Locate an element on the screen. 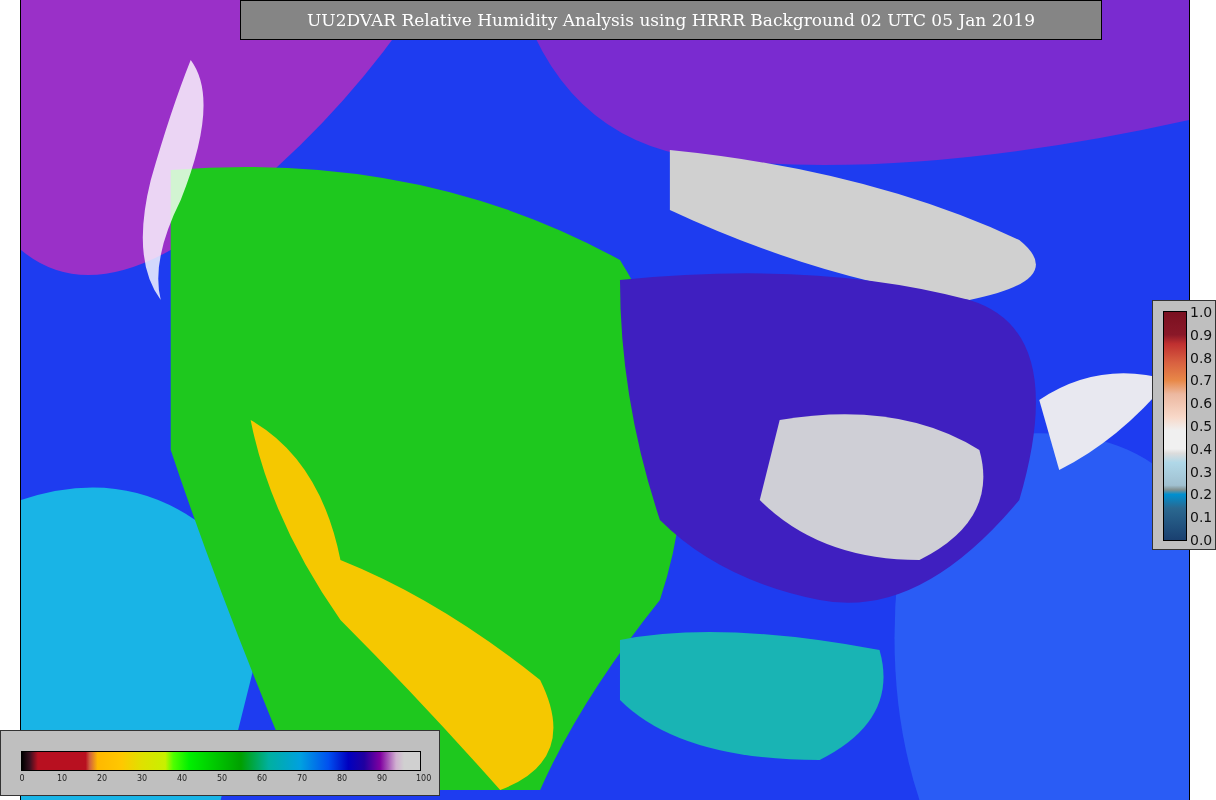 The image size is (1216, 800). tick-label: 0.8 is located at coordinates (1201, 357).